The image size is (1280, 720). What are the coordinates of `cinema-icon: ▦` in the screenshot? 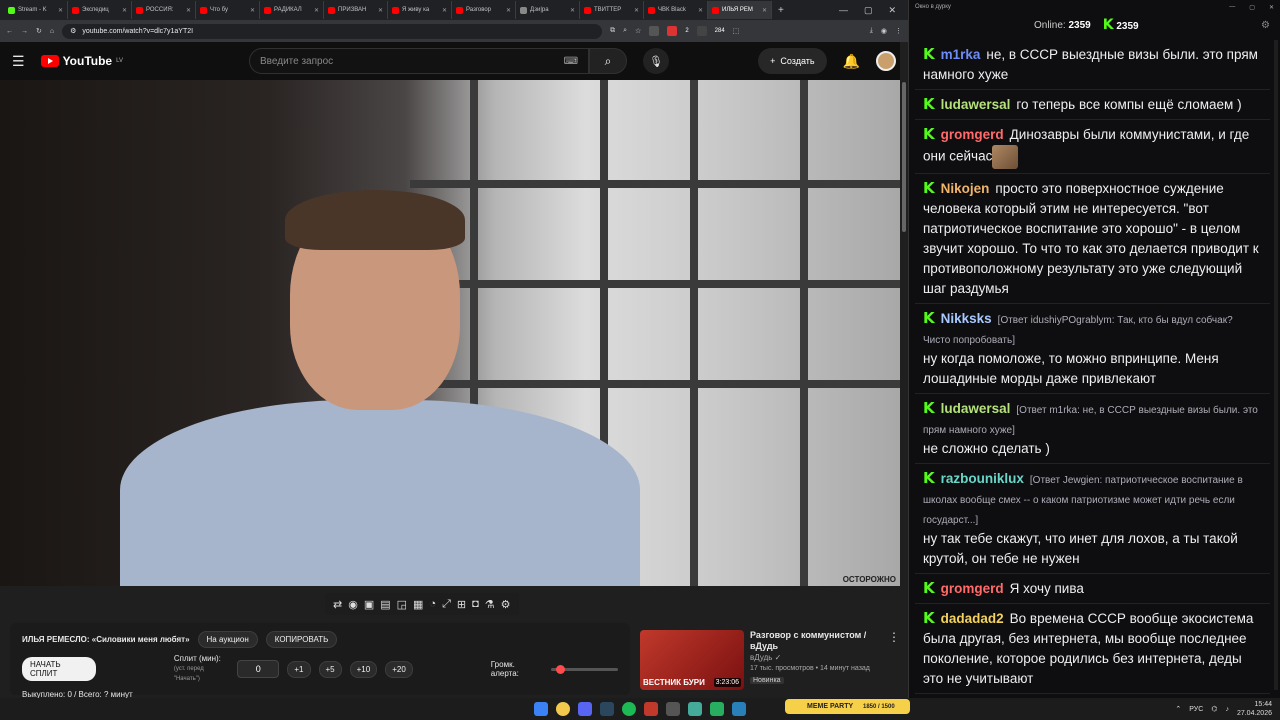 It's located at (418, 604).